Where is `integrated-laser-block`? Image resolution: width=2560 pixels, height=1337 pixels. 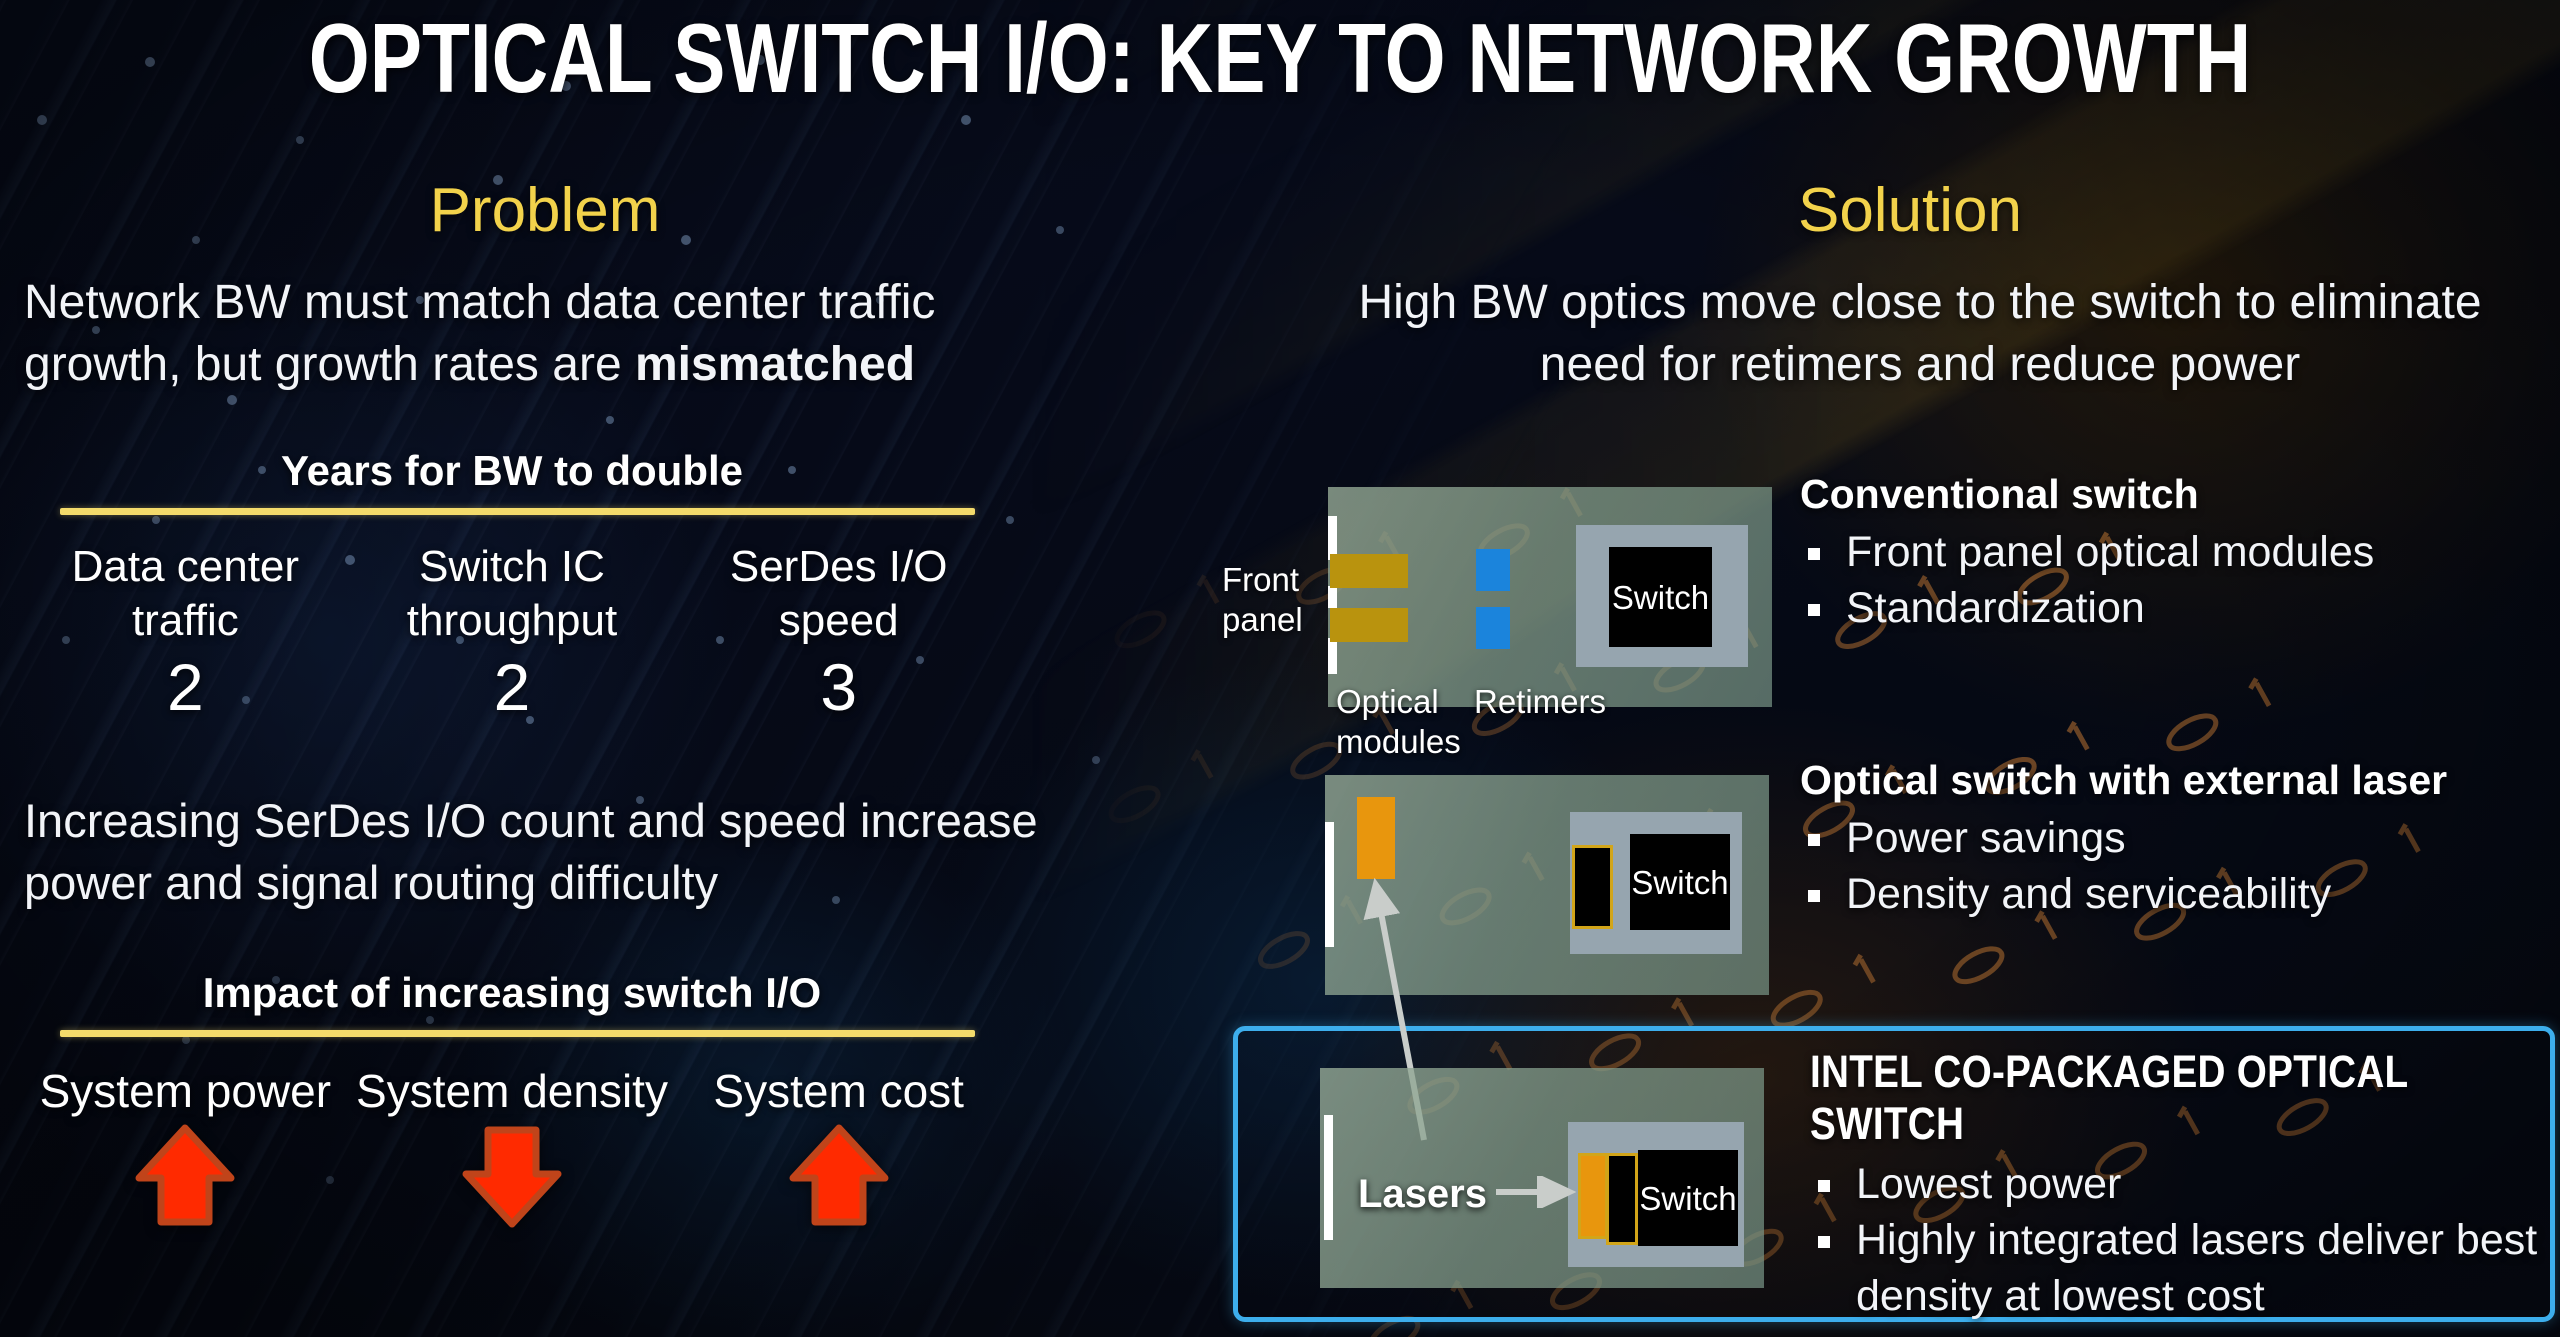 integrated-laser-block is located at coordinates (1593, 1196).